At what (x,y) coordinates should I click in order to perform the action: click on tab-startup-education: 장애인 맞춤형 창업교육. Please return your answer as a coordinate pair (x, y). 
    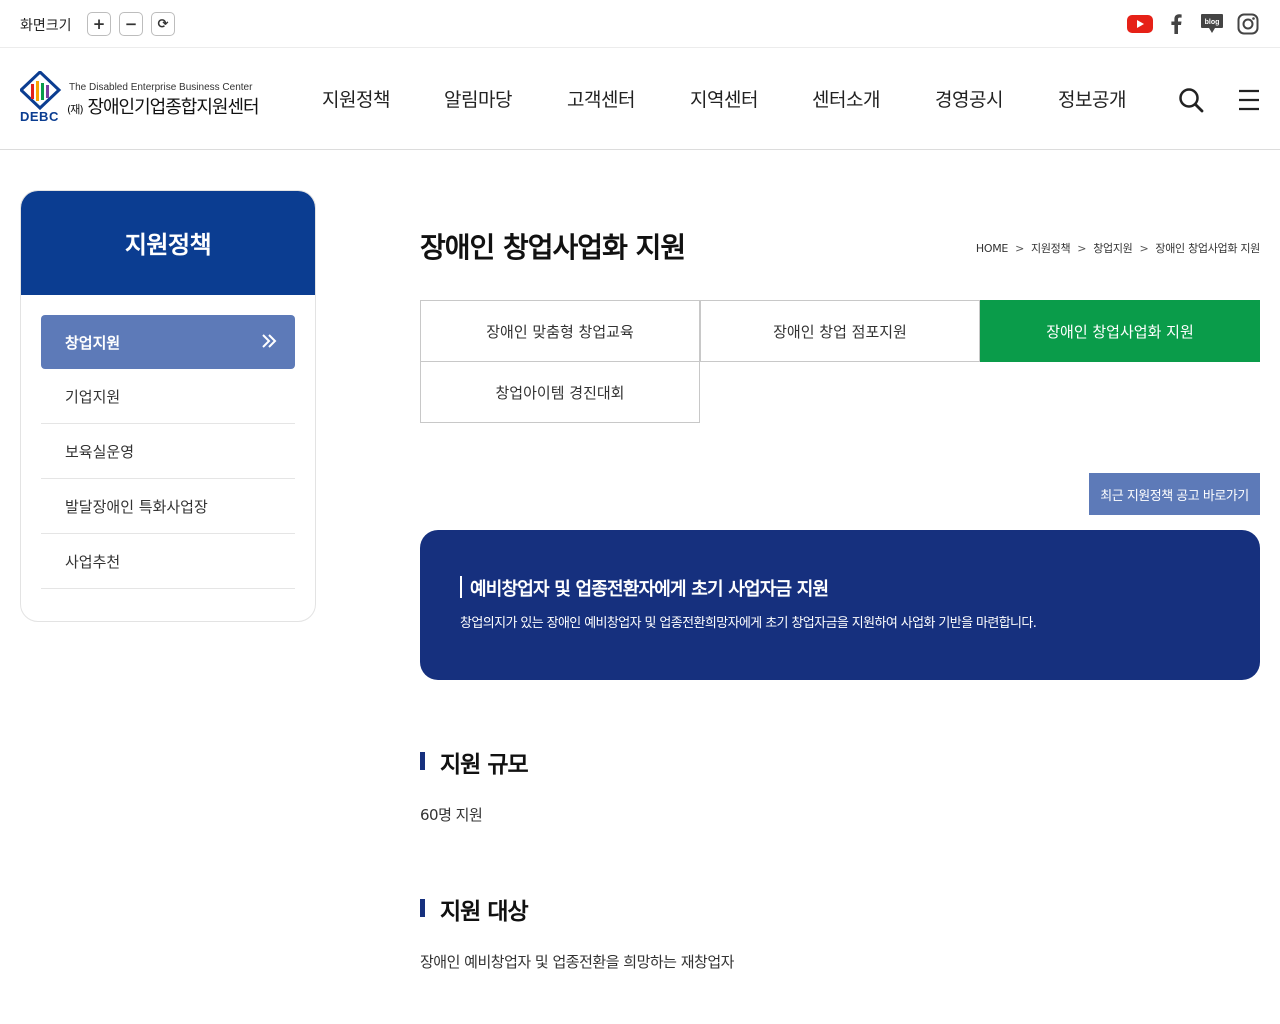
    Looking at the image, I should click on (560, 331).